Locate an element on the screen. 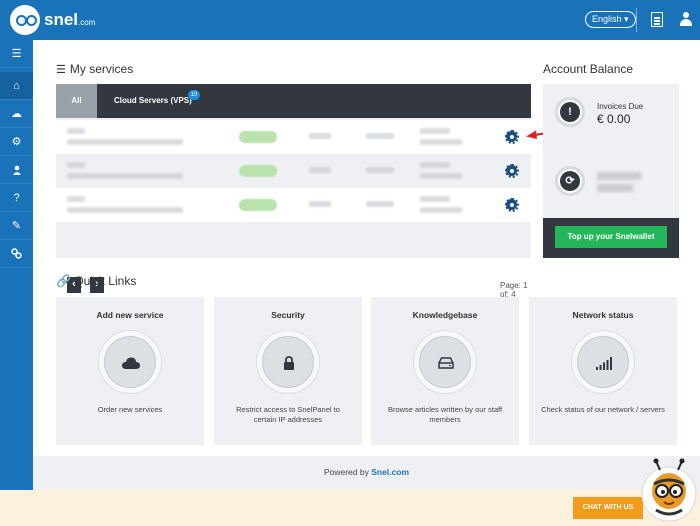  powered-by: Powered by Snel.com is located at coordinates (366, 472).